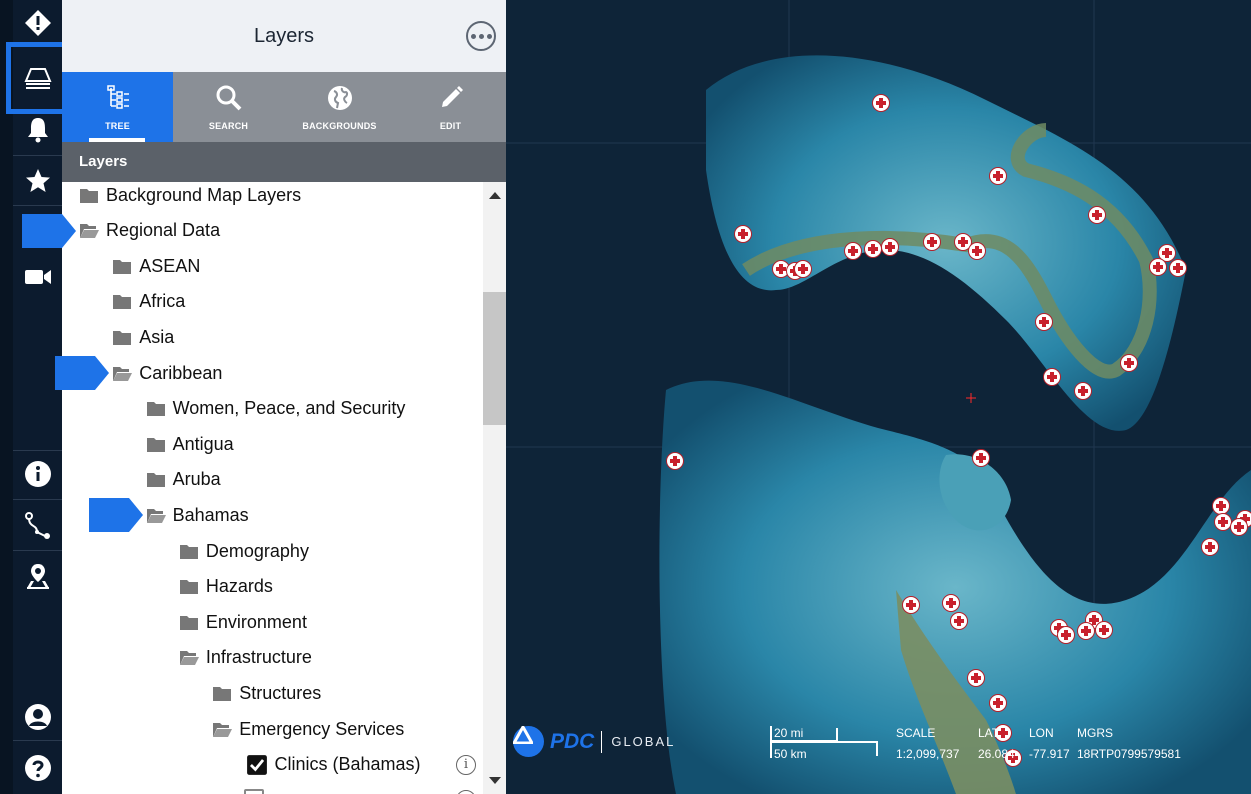  What do you see at coordinates (494, 358) in the screenshot?
I see `scroll-thumb` at bounding box center [494, 358].